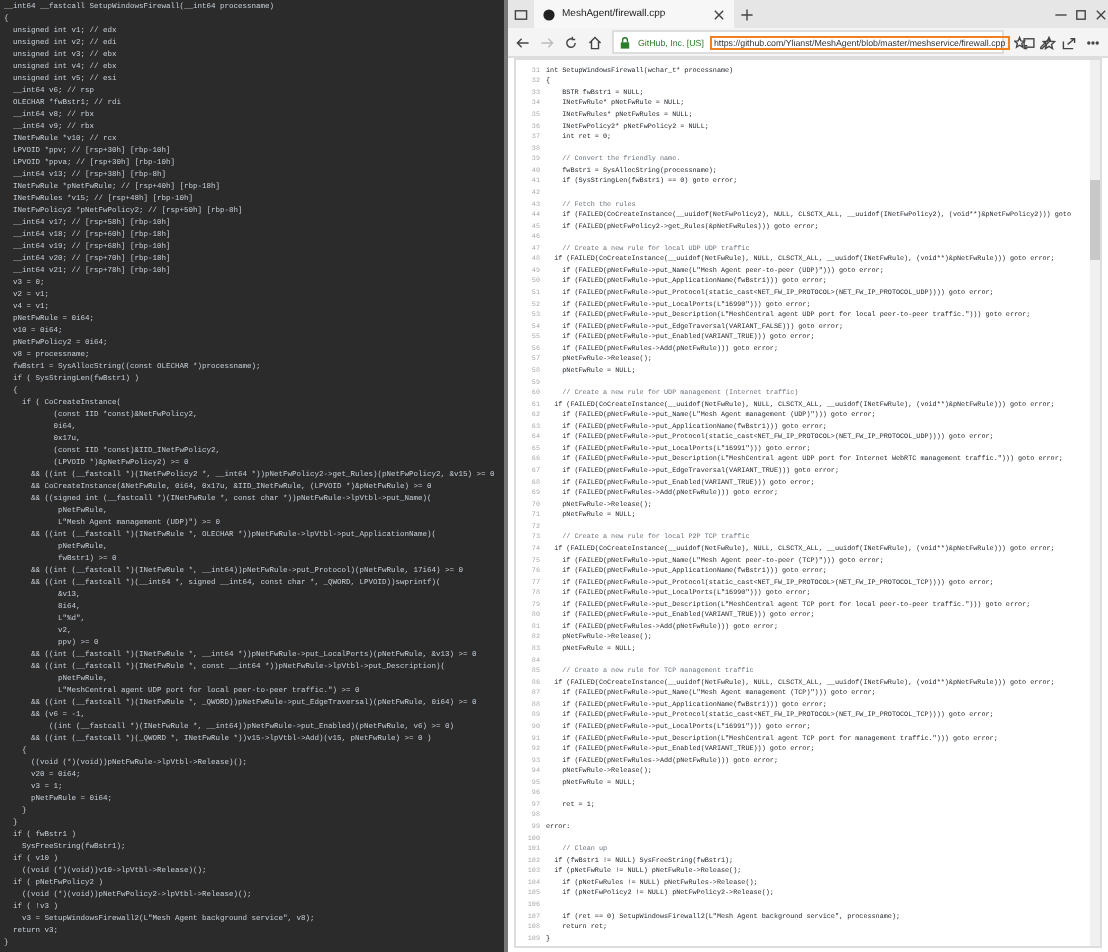 This screenshot has width=1108, height=952. I want to click on home-icon, so click(595, 42).